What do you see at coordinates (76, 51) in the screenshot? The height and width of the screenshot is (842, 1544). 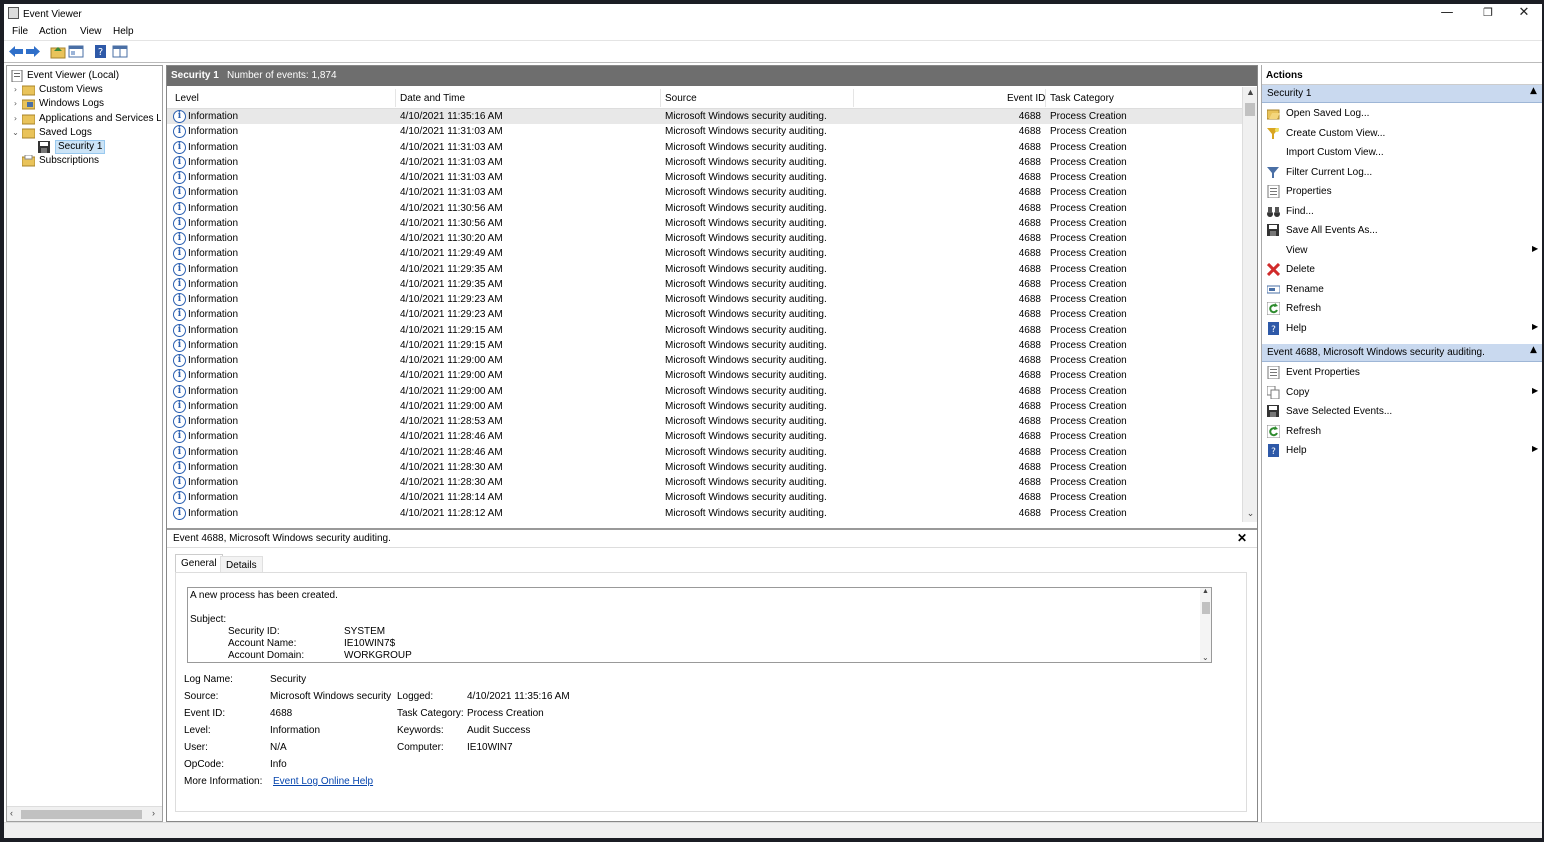 I see `show-hide-tree-icon` at bounding box center [76, 51].